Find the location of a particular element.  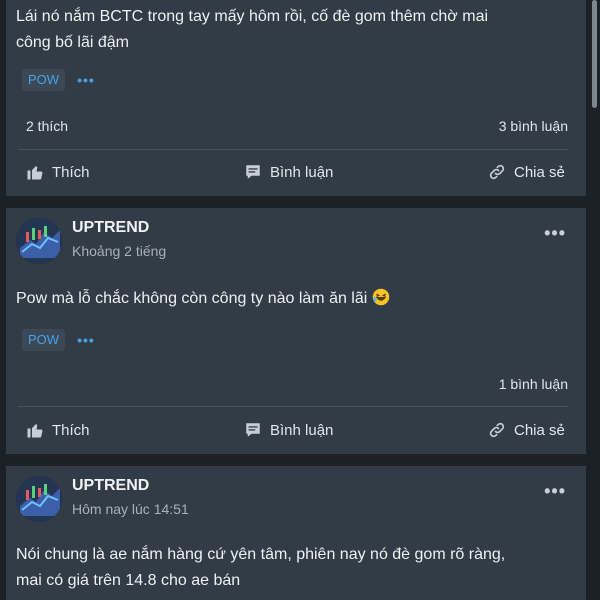

scroll-thumb is located at coordinates (594, 54).